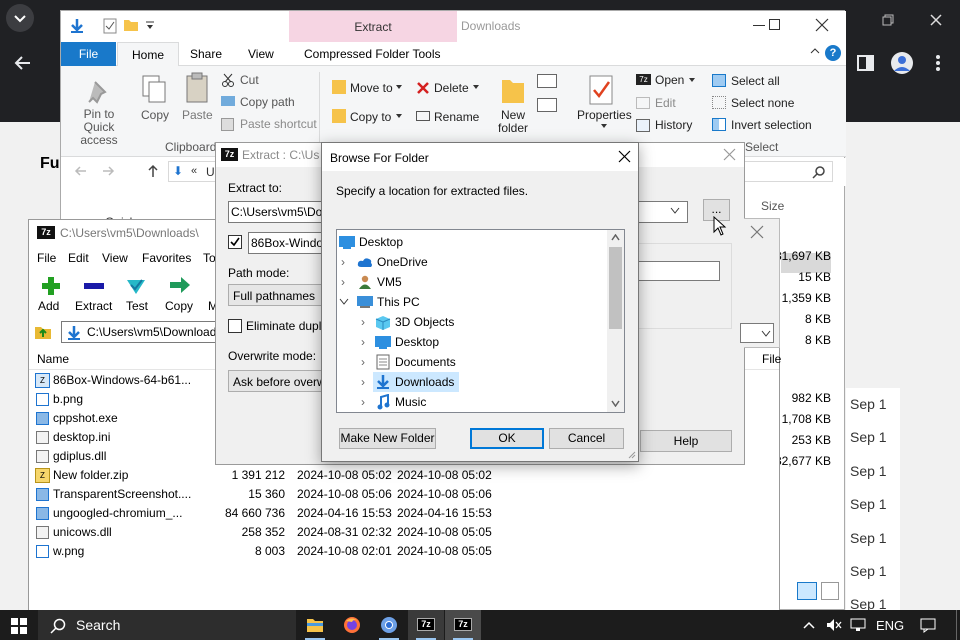 The height and width of the screenshot is (640, 960). Describe the element at coordinates (809, 625) in the screenshot. I see `tray-chevron-icon` at that location.